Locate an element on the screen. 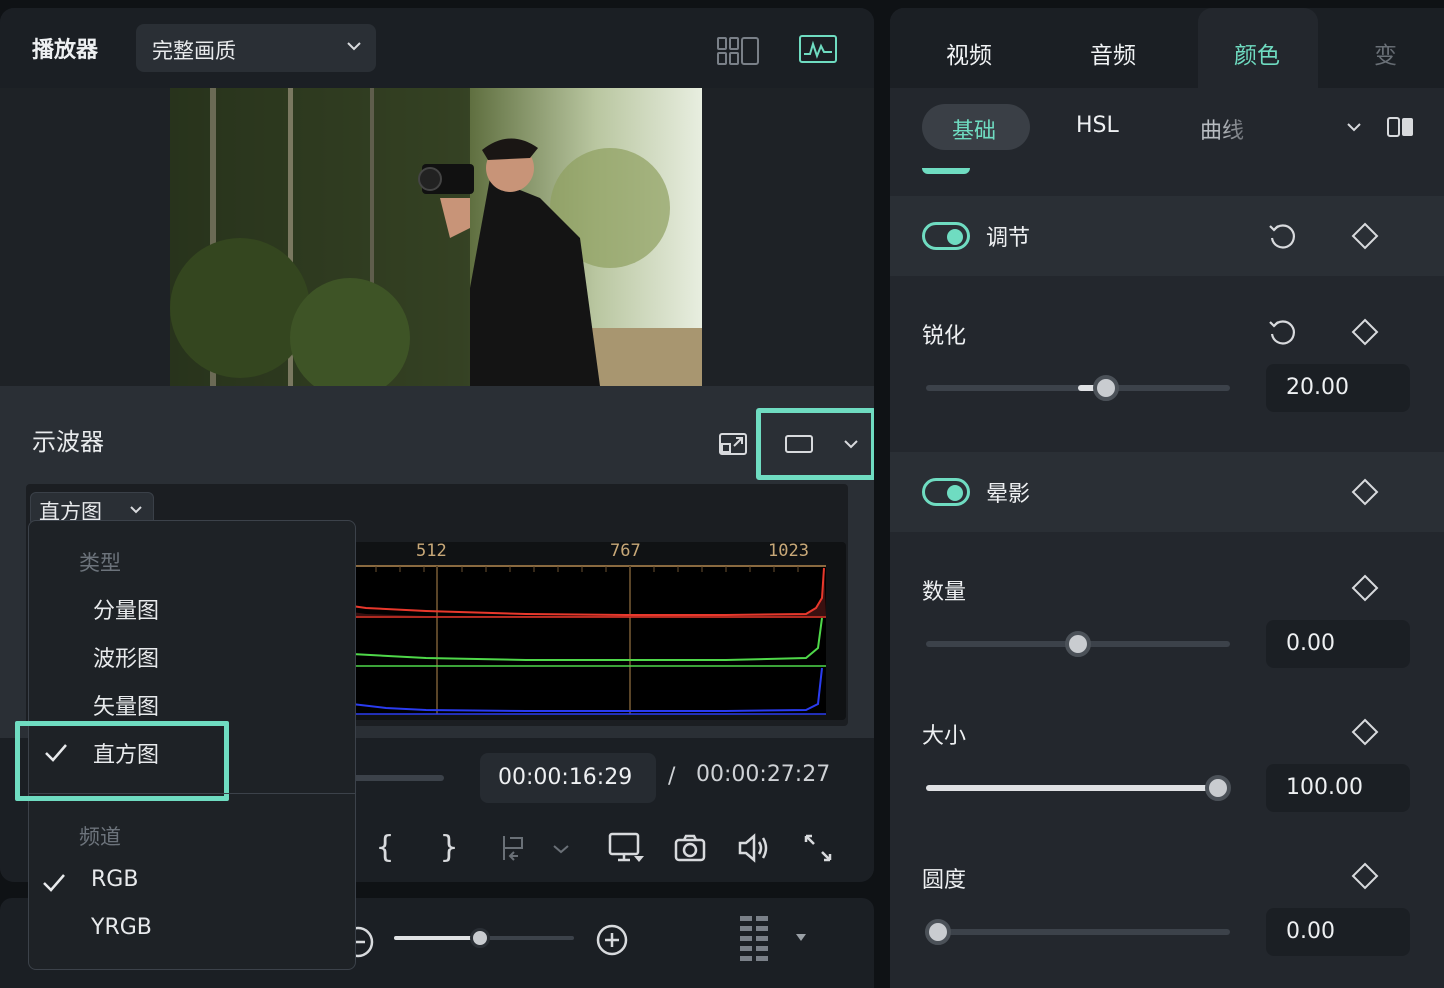  tab-audio: 音频 is located at coordinates (1116, 48).